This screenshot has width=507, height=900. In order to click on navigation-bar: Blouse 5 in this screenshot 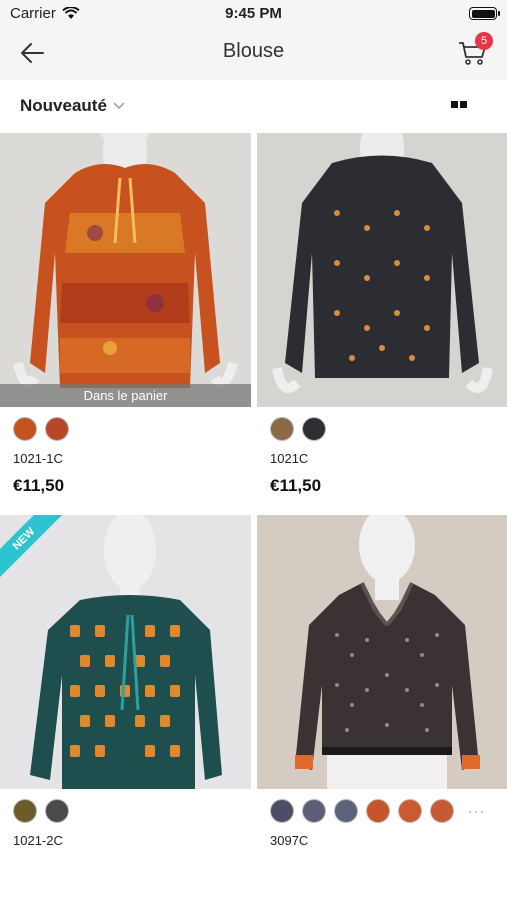, I will do `click(253, 54)`.